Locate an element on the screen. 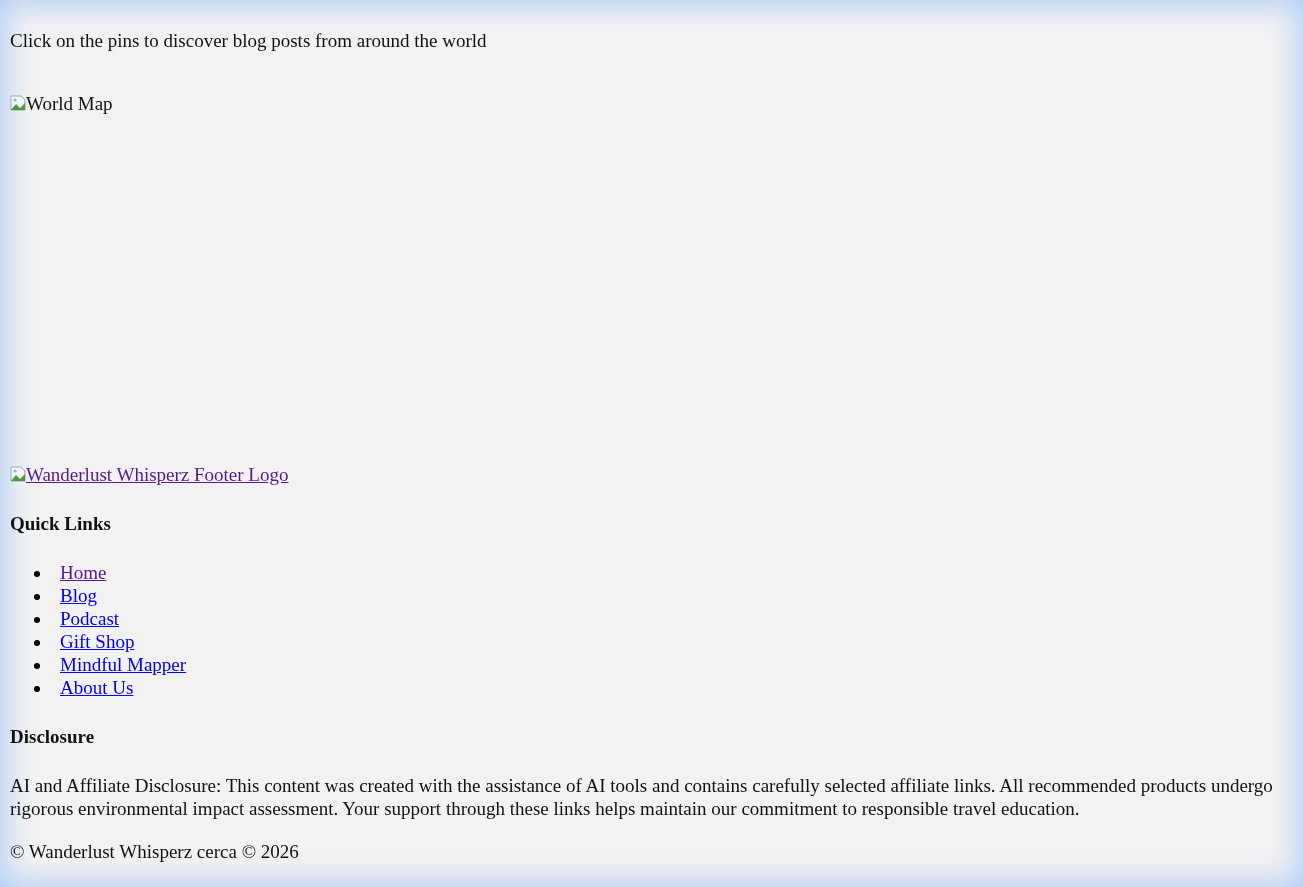 This screenshot has height=887, width=1303. intro-text: Click on the pins to discover blog posts from around the world is located at coordinates (249, 40).